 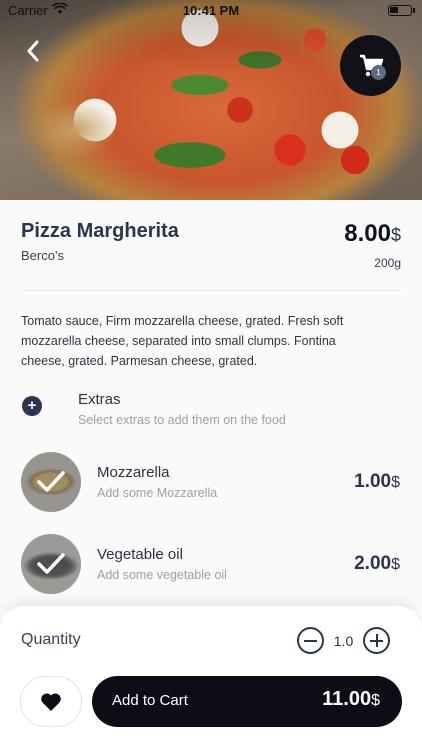 What do you see at coordinates (376, 640) in the screenshot?
I see `quantity-increase-button` at bounding box center [376, 640].